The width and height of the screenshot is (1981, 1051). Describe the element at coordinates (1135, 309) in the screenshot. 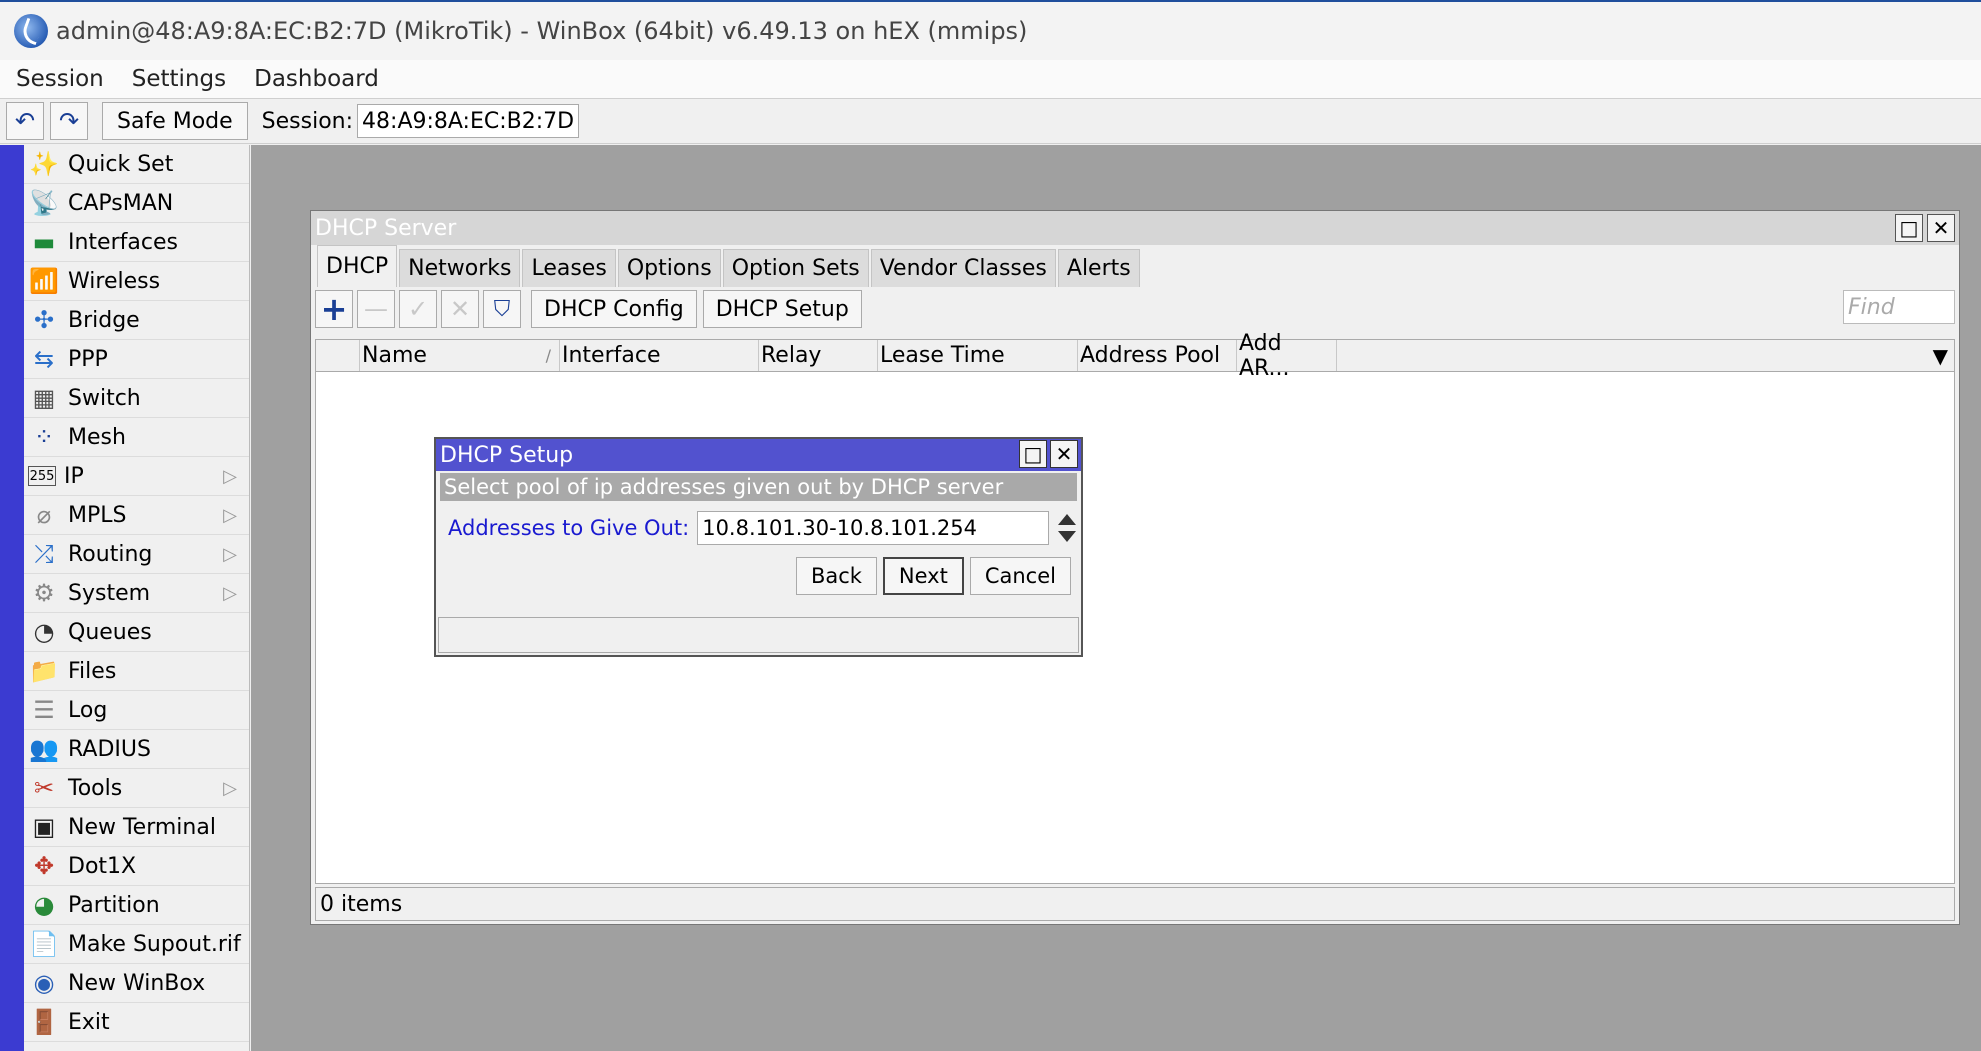

I see `dhcp-toolbar: + — ✓ ✕ ⛉ DHCP Config DHCP Setup Find` at that location.